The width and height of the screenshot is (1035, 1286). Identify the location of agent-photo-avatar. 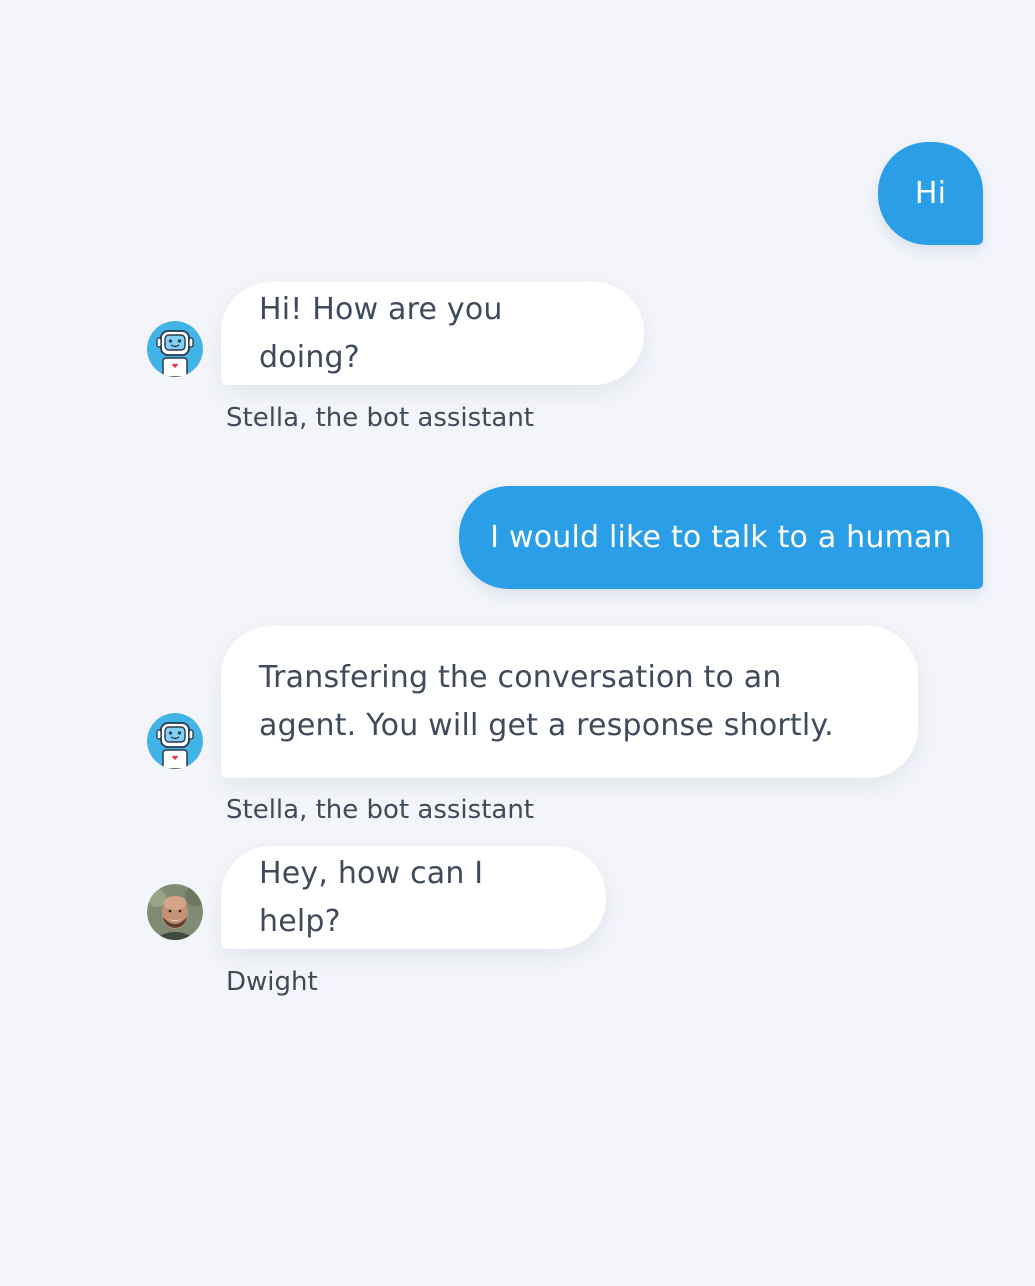
(175, 912).